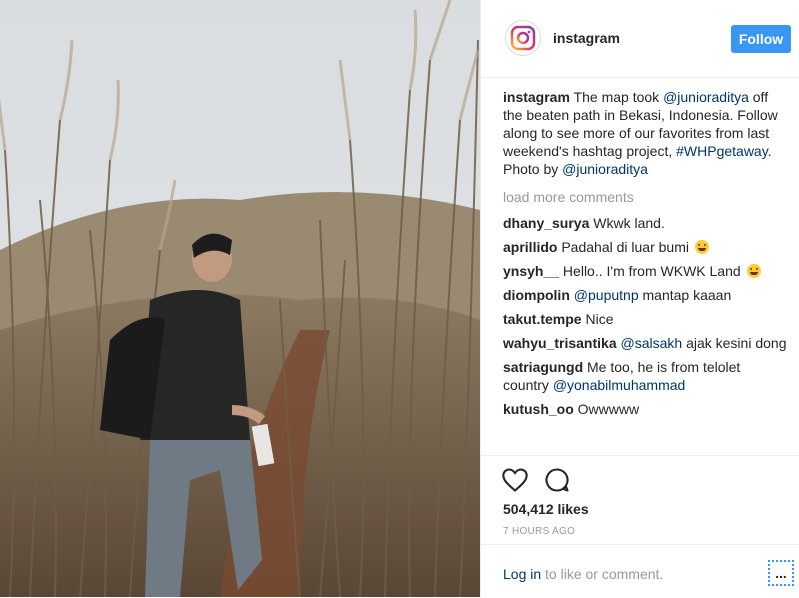  I want to click on login-text: to like or comment., so click(602, 574).